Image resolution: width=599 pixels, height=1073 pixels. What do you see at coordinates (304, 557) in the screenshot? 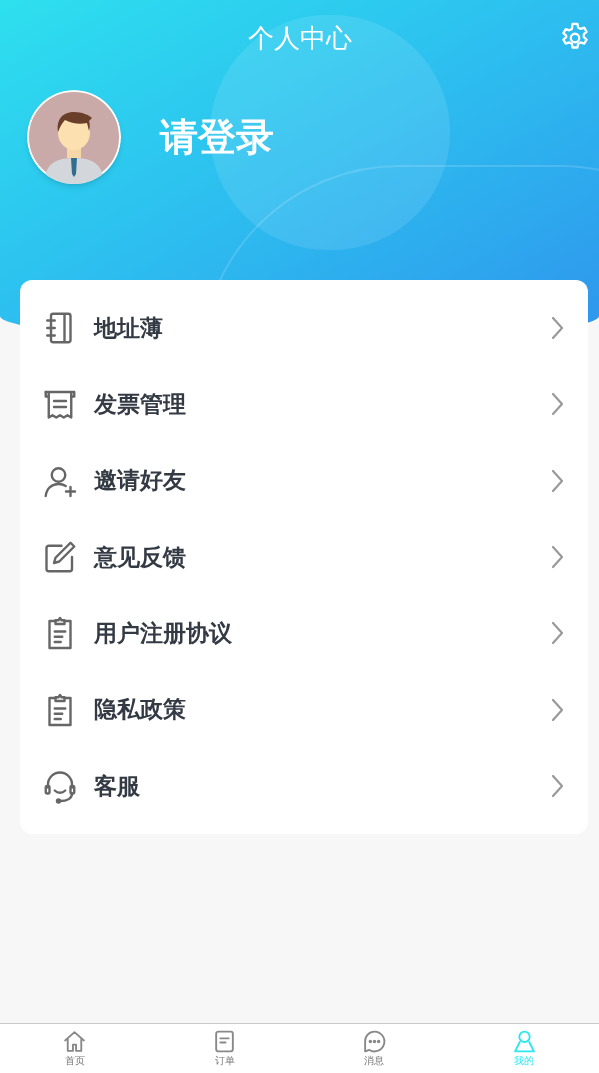
I see `menu-item: 意见反馈` at bounding box center [304, 557].